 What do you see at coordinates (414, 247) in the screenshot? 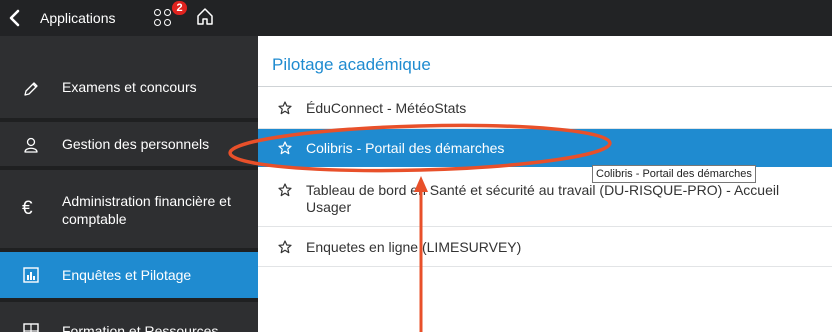
I see `list-item-label: Enquetes en ligne (LIMESURVEY)` at bounding box center [414, 247].